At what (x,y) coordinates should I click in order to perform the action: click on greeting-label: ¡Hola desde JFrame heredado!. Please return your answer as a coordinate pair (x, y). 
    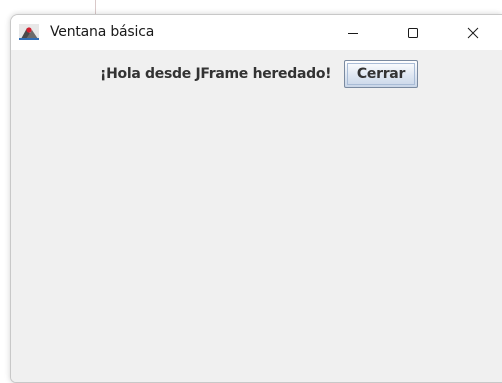
    Looking at the image, I should click on (216, 74).